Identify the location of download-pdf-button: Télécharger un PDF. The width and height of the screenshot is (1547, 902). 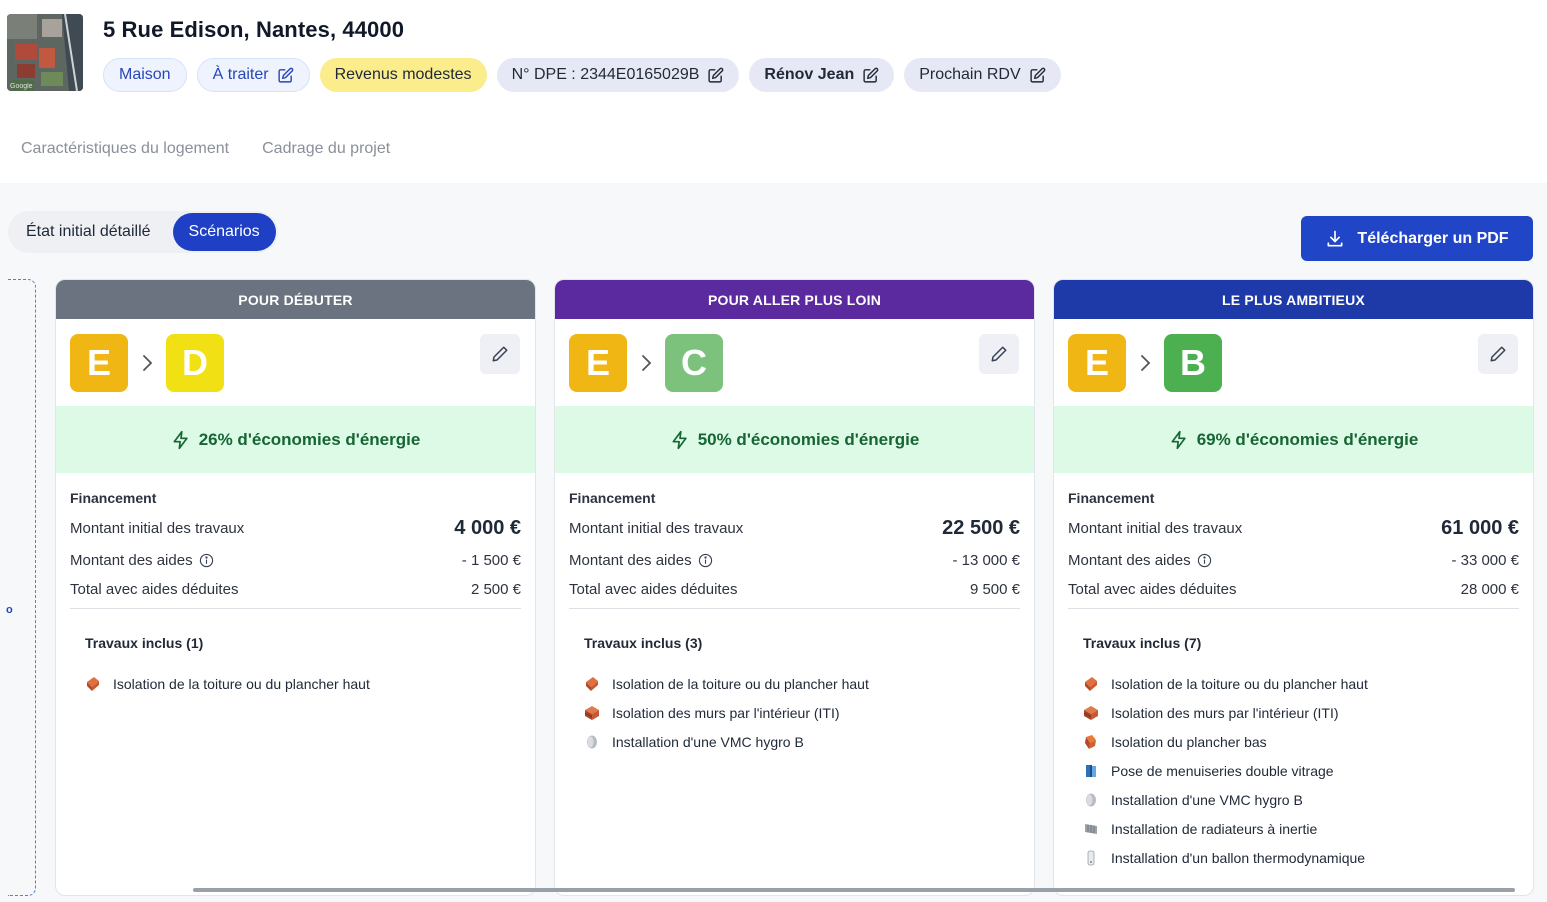
(1417, 238).